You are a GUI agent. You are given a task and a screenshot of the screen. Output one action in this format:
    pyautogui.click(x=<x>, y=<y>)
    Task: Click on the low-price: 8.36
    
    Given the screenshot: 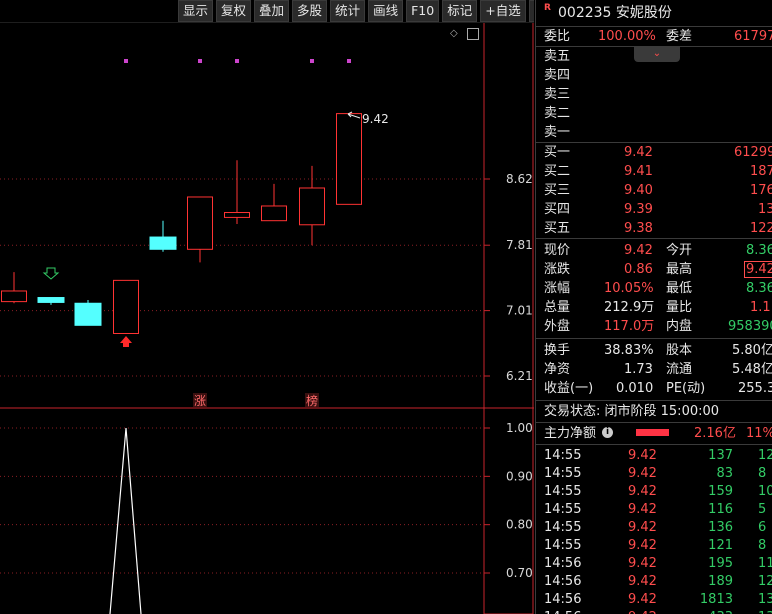 What is the action you would take?
    pyautogui.click(x=759, y=288)
    